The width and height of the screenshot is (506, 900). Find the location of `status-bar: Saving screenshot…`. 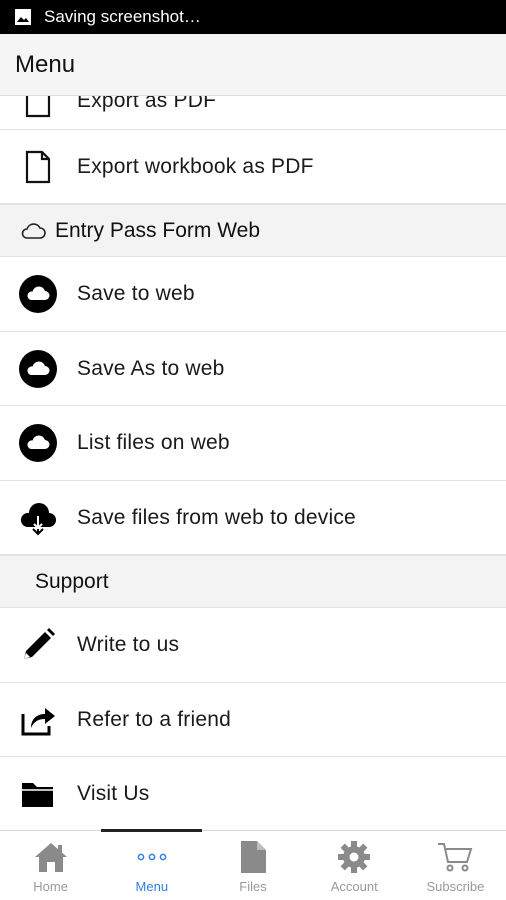

status-bar: Saving screenshot… is located at coordinates (253, 17).